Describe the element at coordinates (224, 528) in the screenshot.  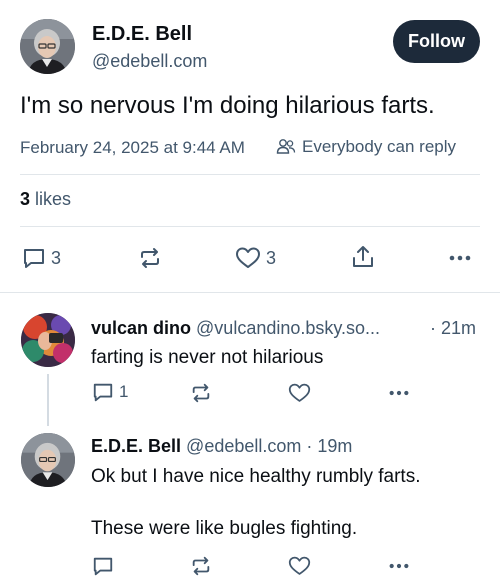
I see `reply-text-line-2: These were like bugles fighting.` at that location.